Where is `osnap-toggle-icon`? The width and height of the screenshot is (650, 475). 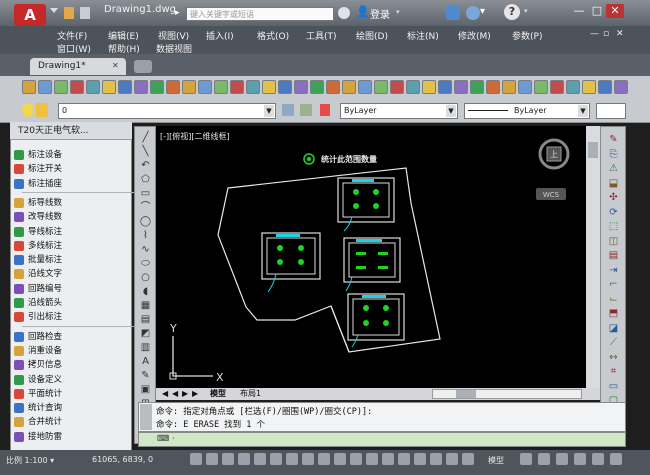
osnap-toggle-icon is located at coordinates (468, 459).